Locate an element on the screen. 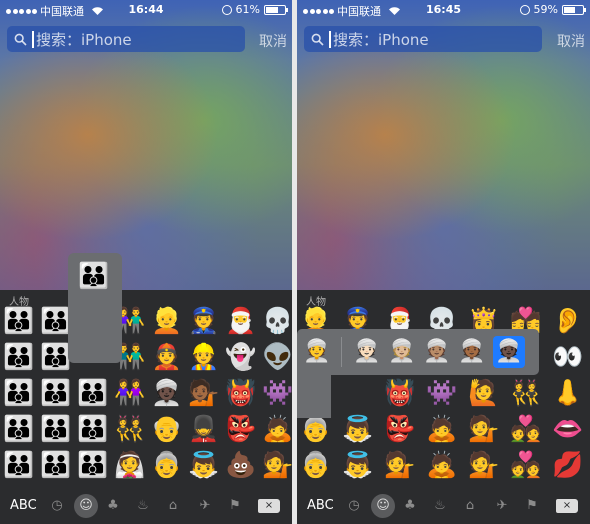 The image size is (590, 524). emoji-key: 👂 is located at coordinates (568, 321).